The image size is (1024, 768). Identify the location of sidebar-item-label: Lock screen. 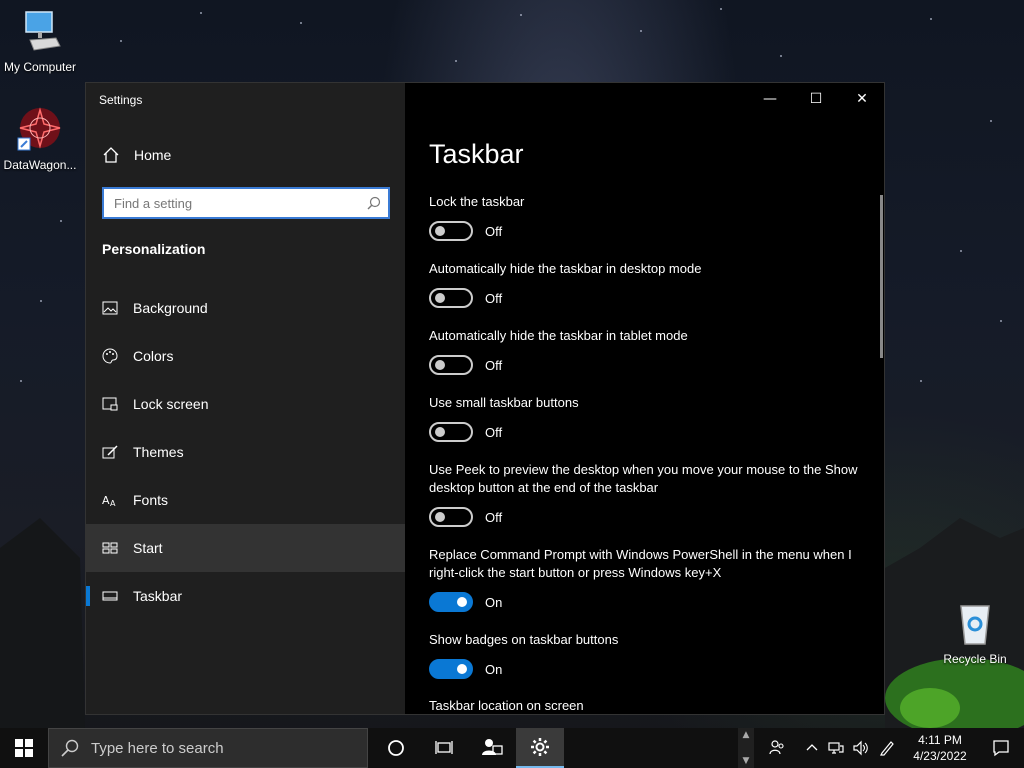
(171, 404).